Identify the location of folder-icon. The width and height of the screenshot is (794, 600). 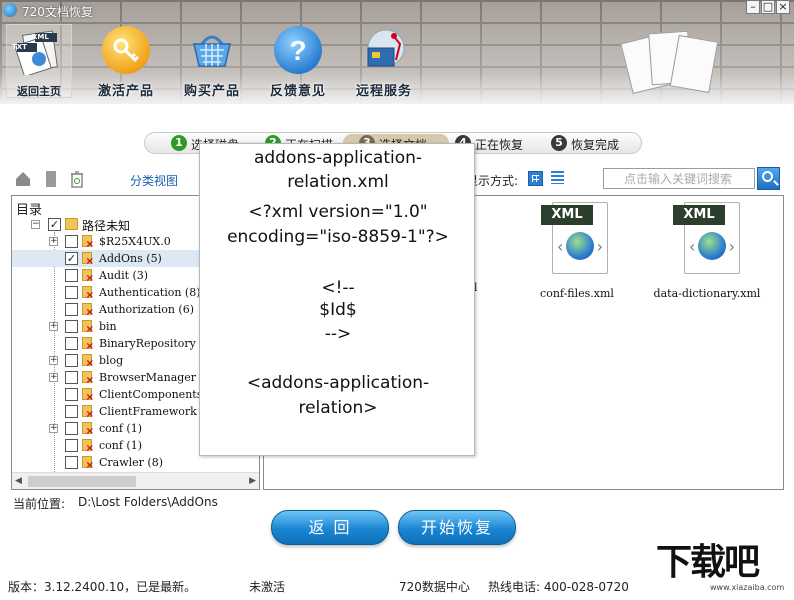
(71, 224).